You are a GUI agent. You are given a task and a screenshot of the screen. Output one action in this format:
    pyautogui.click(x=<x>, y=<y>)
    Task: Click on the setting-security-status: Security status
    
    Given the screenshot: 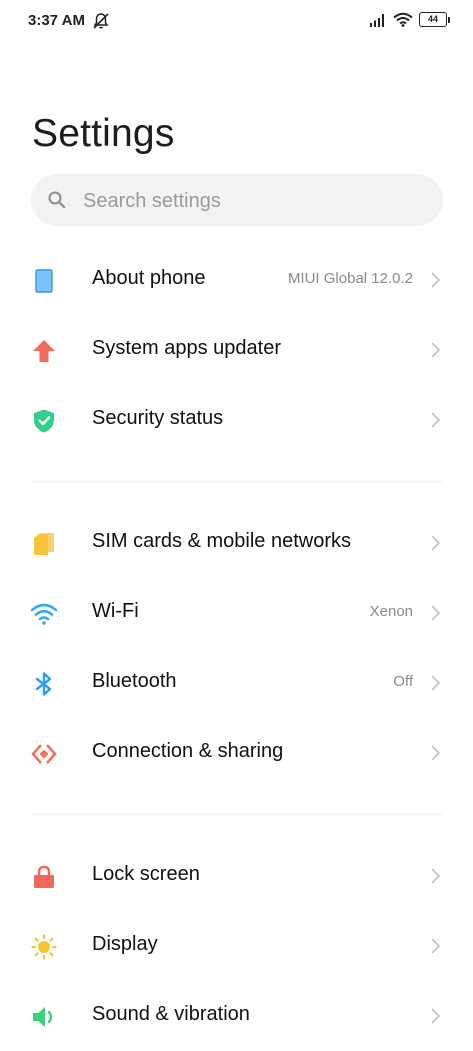 What is the action you would take?
    pyautogui.click(x=236, y=420)
    